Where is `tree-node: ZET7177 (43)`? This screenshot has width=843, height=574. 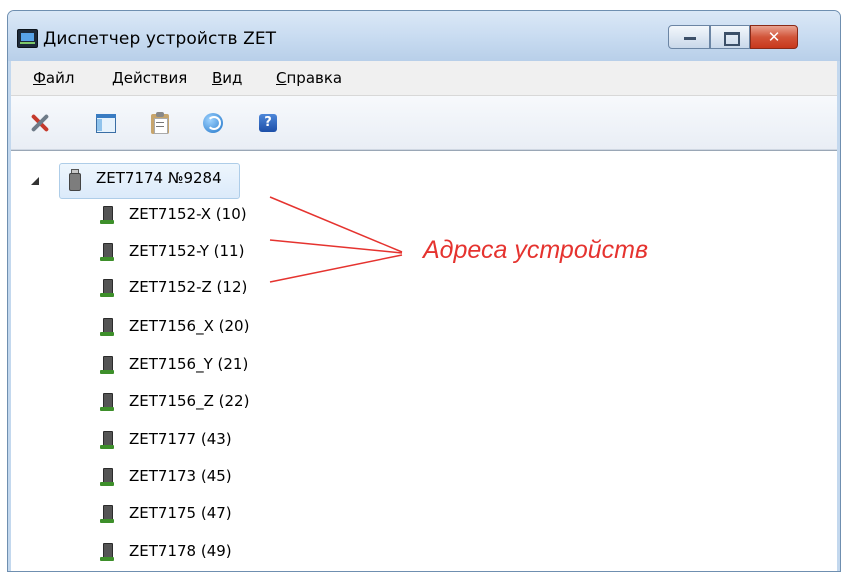 tree-node: ZET7177 (43) is located at coordinates (161, 440).